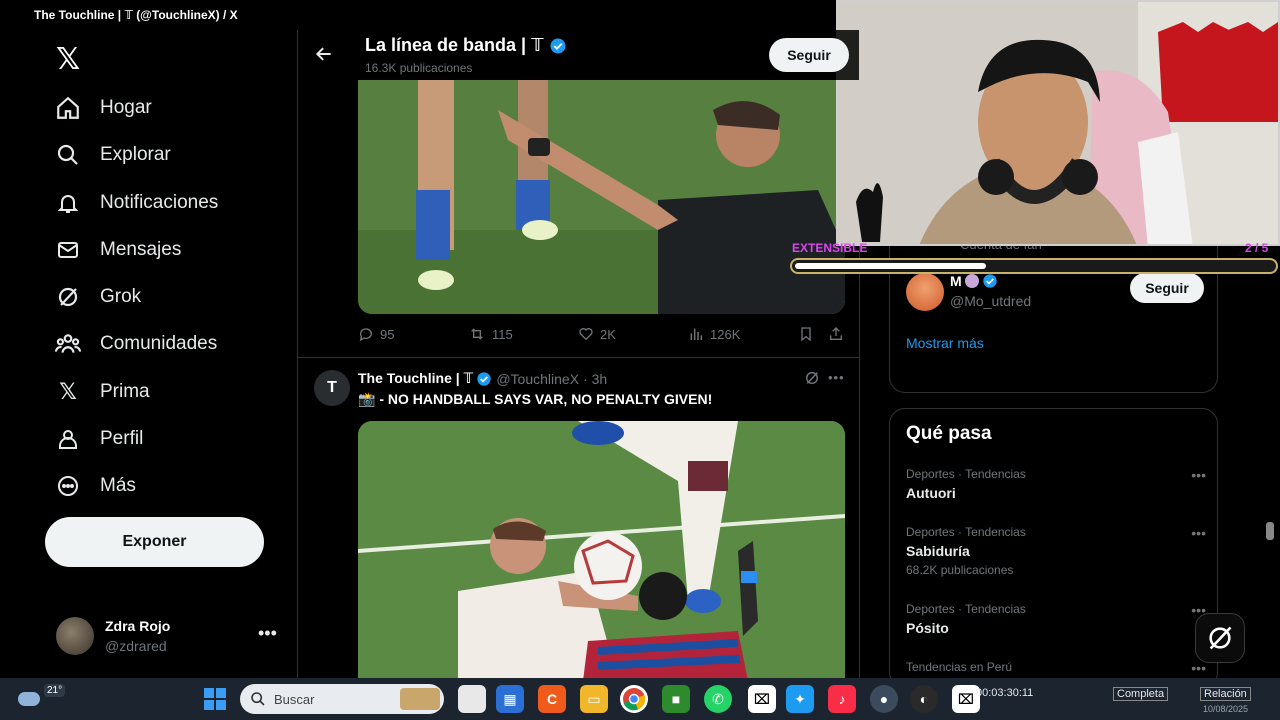  What do you see at coordinates (141, 249) in the screenshot?
I see `nav-item-label: Mensajes` at bounding box center [141, 249].